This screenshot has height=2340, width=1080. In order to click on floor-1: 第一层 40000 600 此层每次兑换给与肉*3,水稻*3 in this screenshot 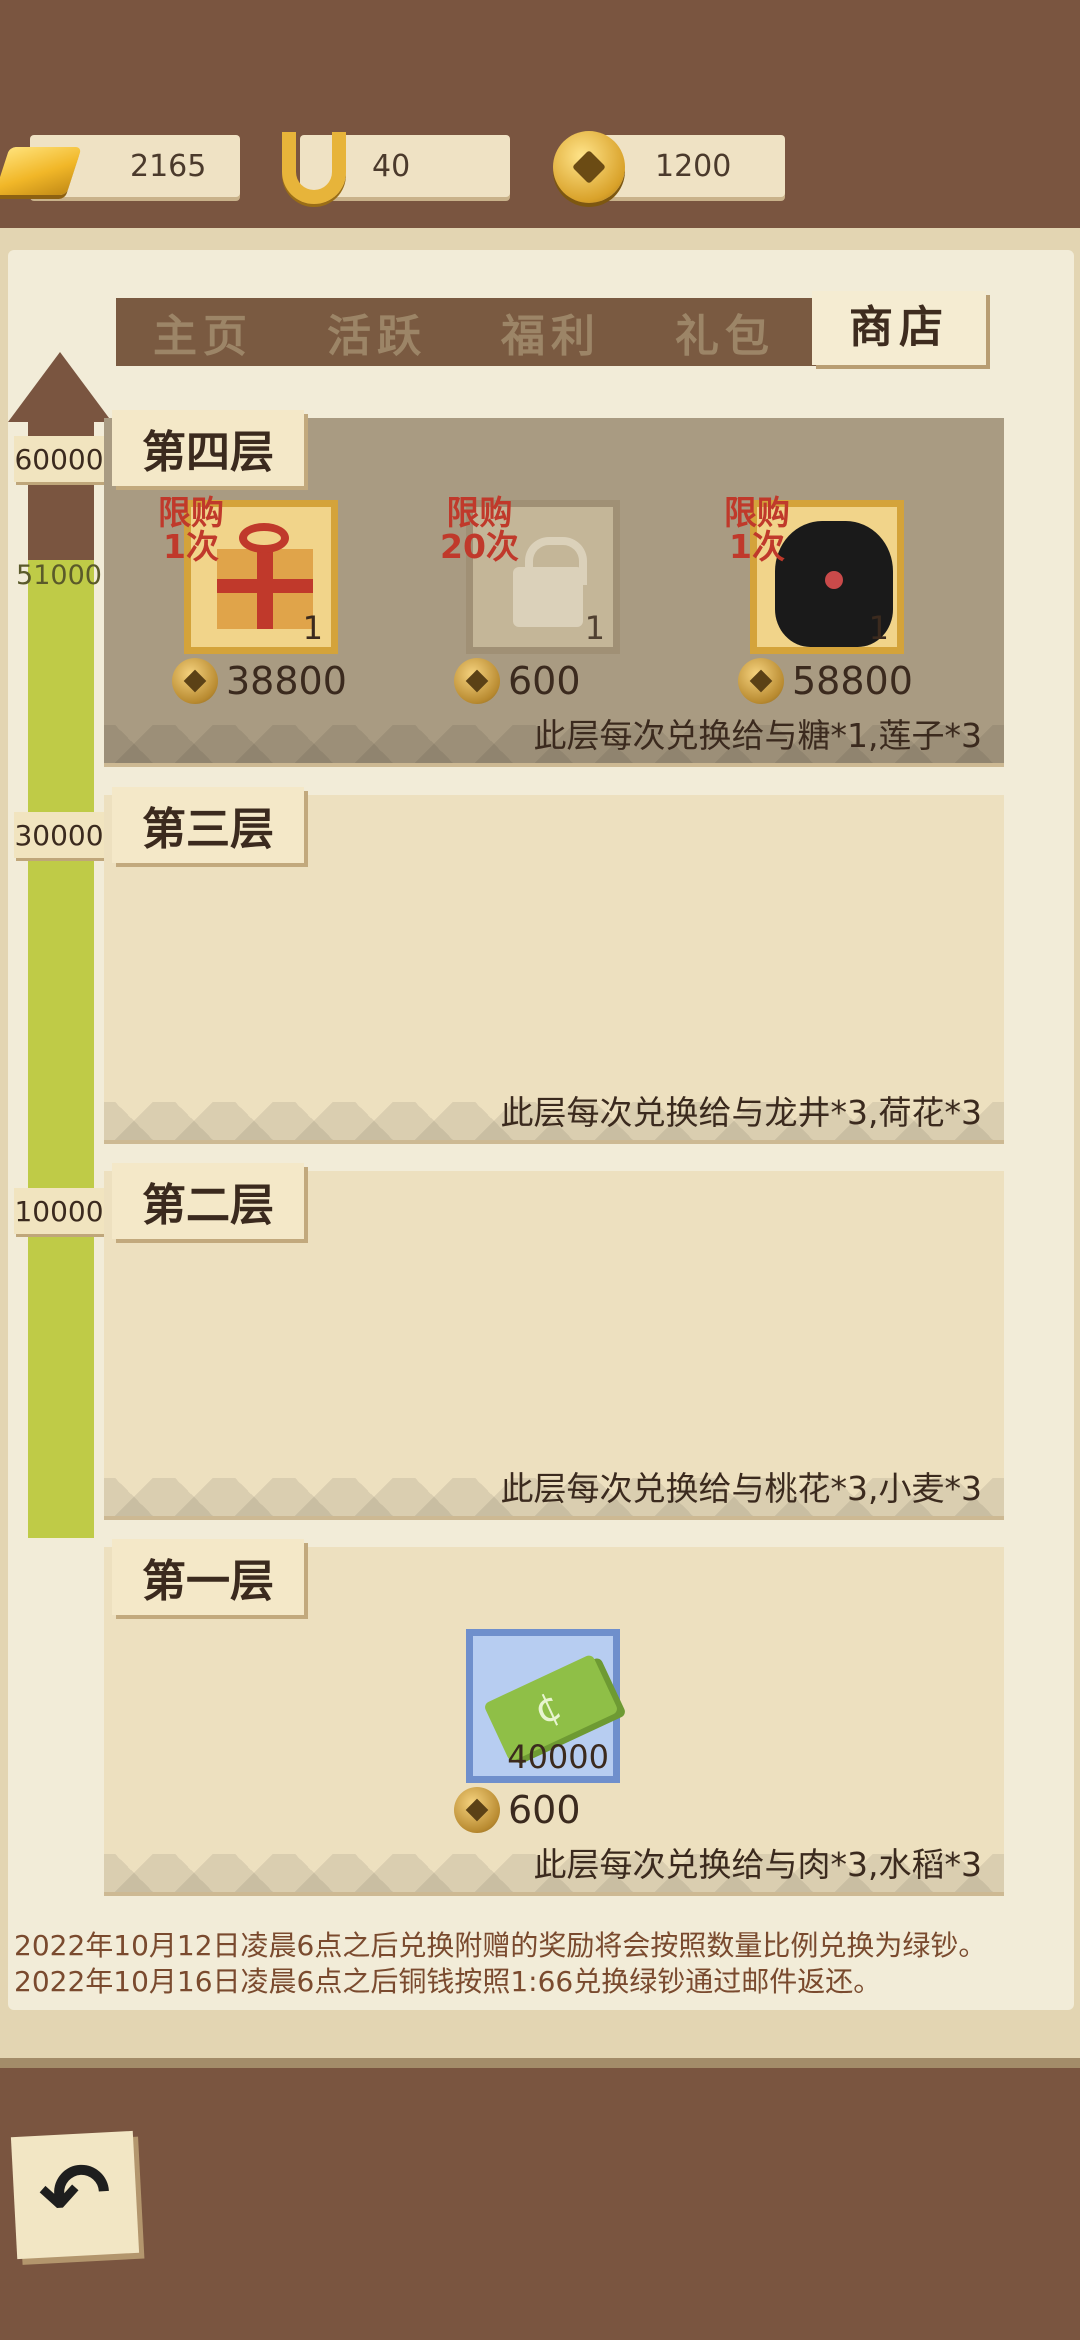, I will do `click(554, 1715)`.